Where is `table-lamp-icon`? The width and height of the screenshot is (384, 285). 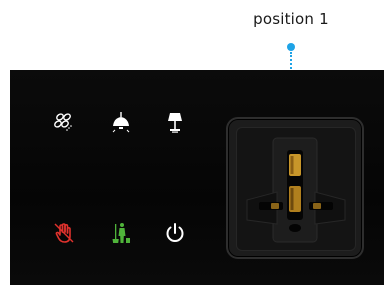 table-lamp-icon is located at coordinates (175, 123).